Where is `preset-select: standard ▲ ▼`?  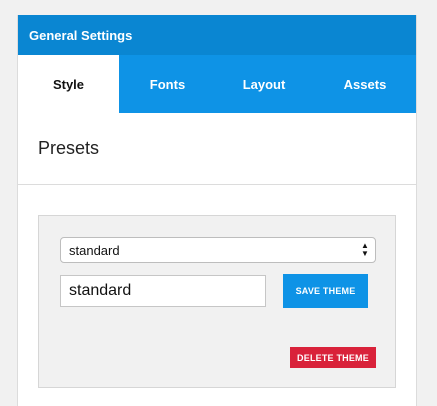
preset-select: standard ▲ ▼ is located at coordinates (218, 250).